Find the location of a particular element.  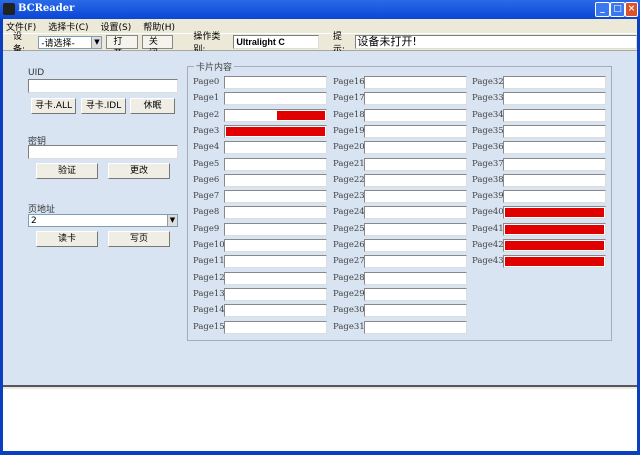

page-label: Page22 is located at coordinates (349, 179).